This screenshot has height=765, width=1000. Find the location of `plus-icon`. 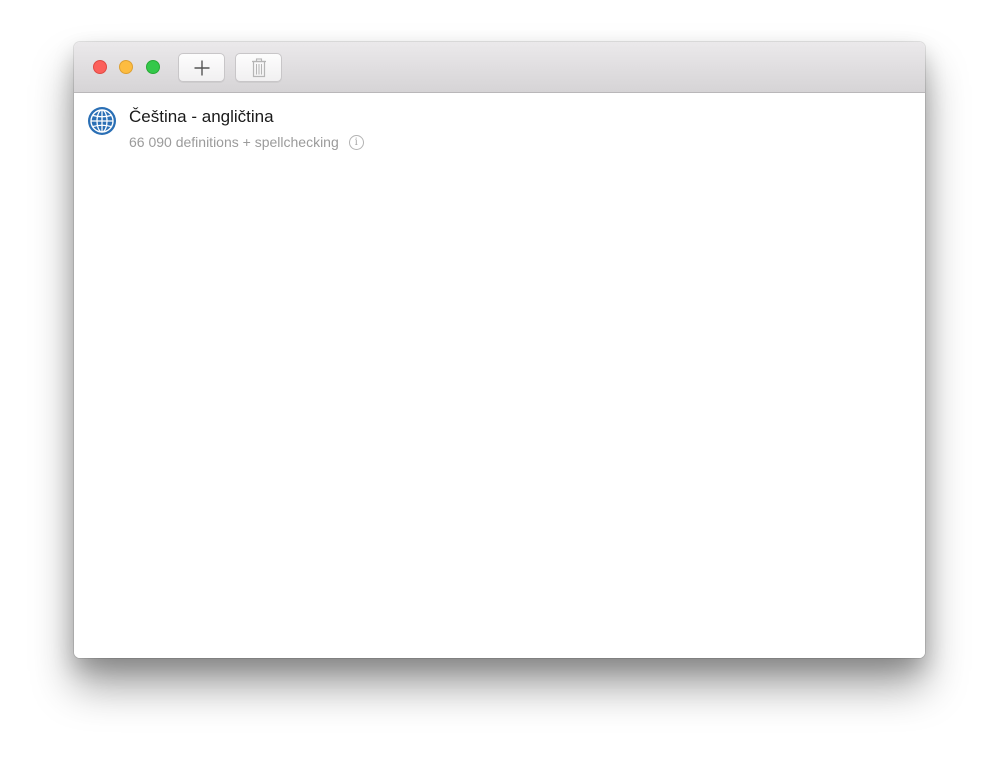

plus-icon is located at coordinates (201, 67).